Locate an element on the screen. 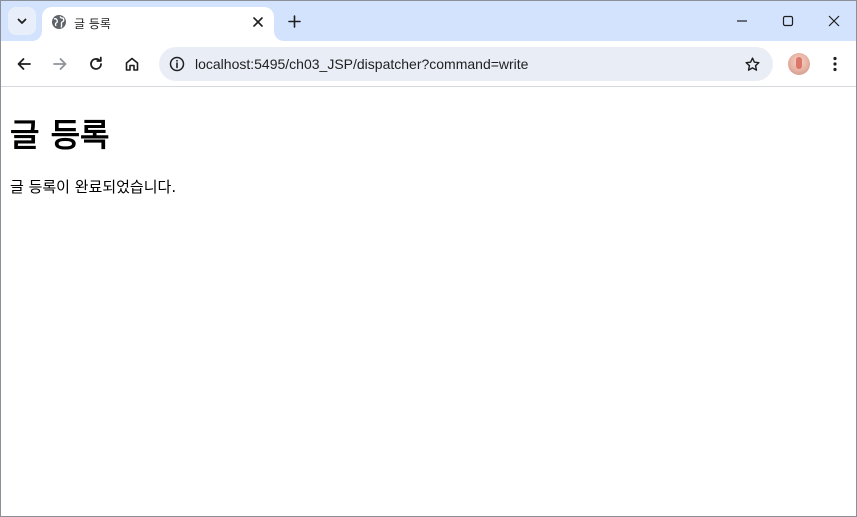  back-button is located at coordinates (24, 64).